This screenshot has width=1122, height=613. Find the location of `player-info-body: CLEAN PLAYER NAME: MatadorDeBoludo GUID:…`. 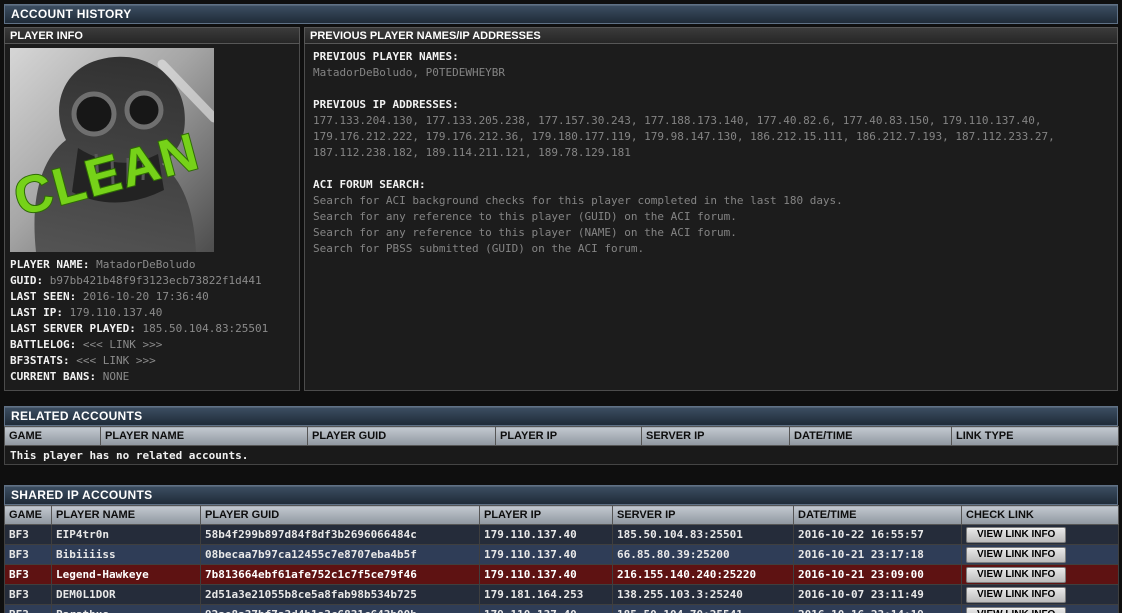

player-info-body: CLEAN PLAYER NAME: MatadorDeBoludo GUID:… is located at coordinates (152, 217).